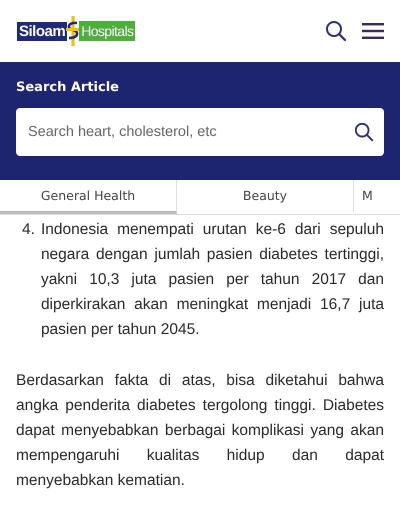 Image resolution: width=400 pixels, height=512 pixels. I want to click on logo-text: Hospitals, so click(107, 31).